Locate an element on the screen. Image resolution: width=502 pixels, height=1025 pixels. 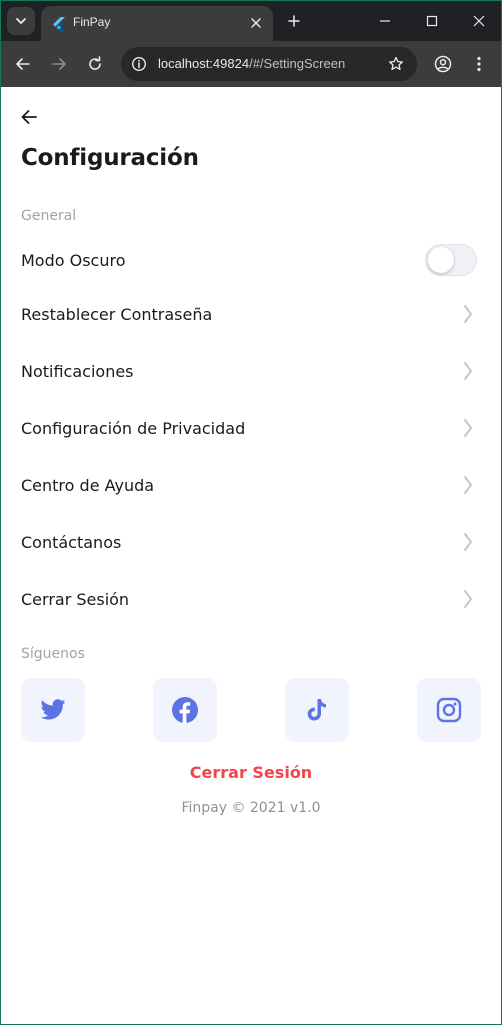
social-button-facebook is located at coordinates (185, 710).